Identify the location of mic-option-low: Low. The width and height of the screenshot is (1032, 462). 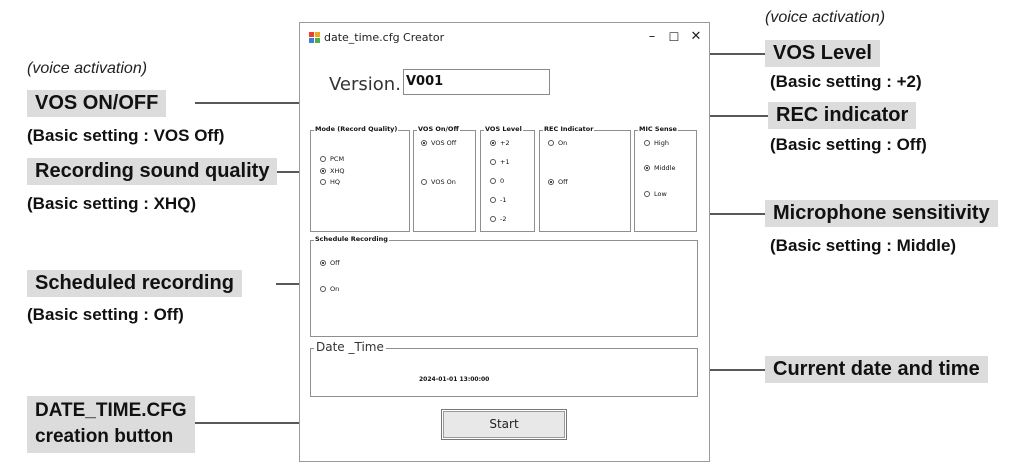
(655, 194).